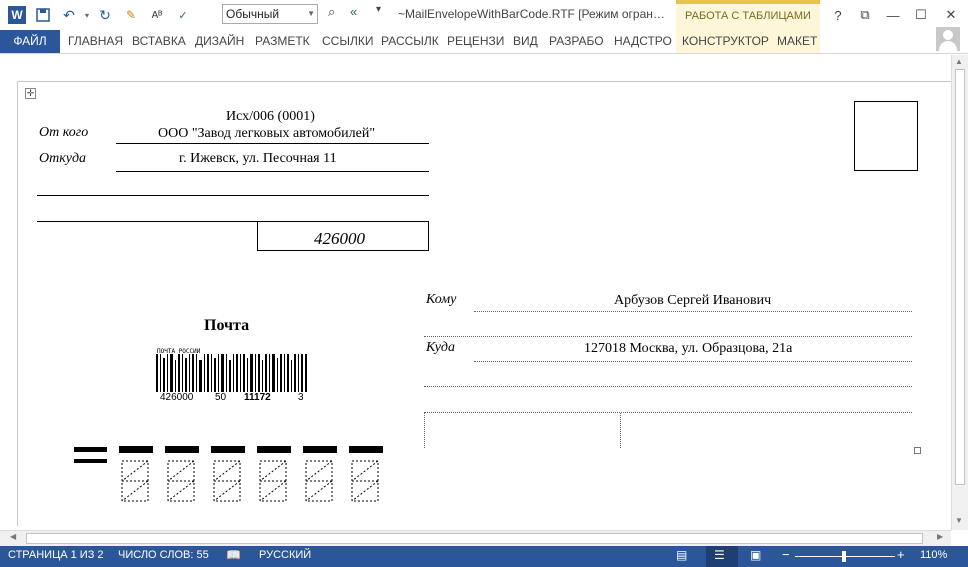 The height and width of the screenshot is (567, 968). I want to click on tab-table-layout: МАКЕТ, so click(795, 41).